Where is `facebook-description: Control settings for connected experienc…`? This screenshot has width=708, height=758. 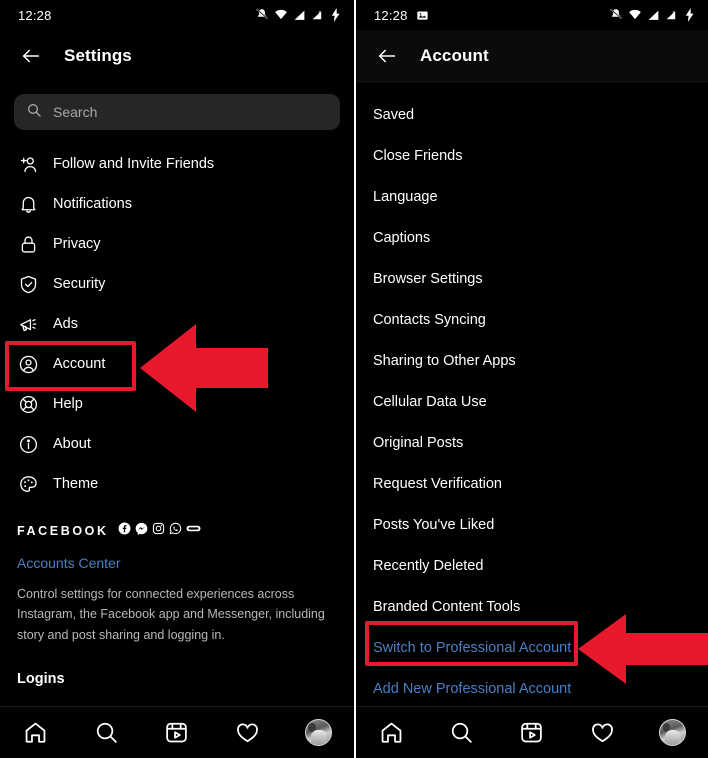 facebook-description: Control settings for connected experienc… is located at coordinates (171, 614).